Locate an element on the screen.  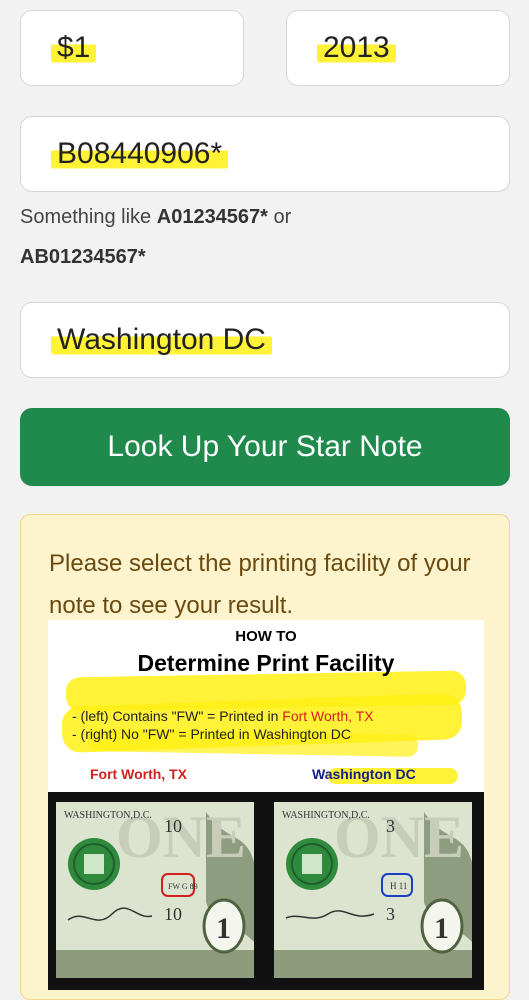
denomination-value: $1 is located at coordinates (74, 48).